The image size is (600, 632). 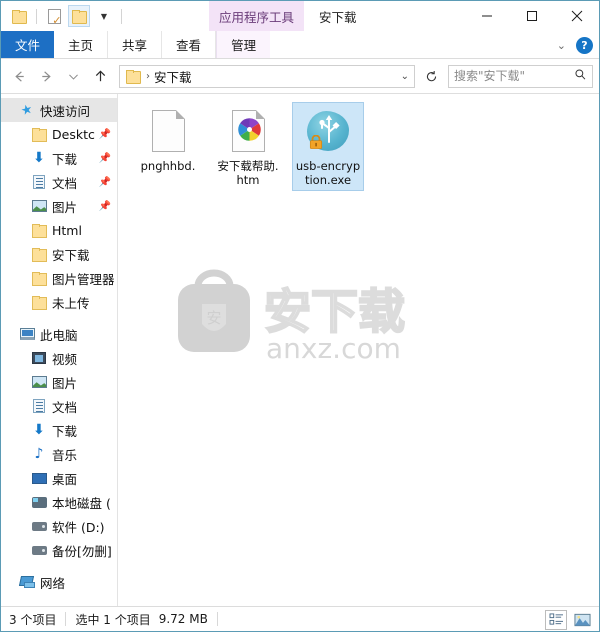 What do you see at coordinates (46, 76) in the screenshot?
I see `forward-button` at bounding box center [46, 76].